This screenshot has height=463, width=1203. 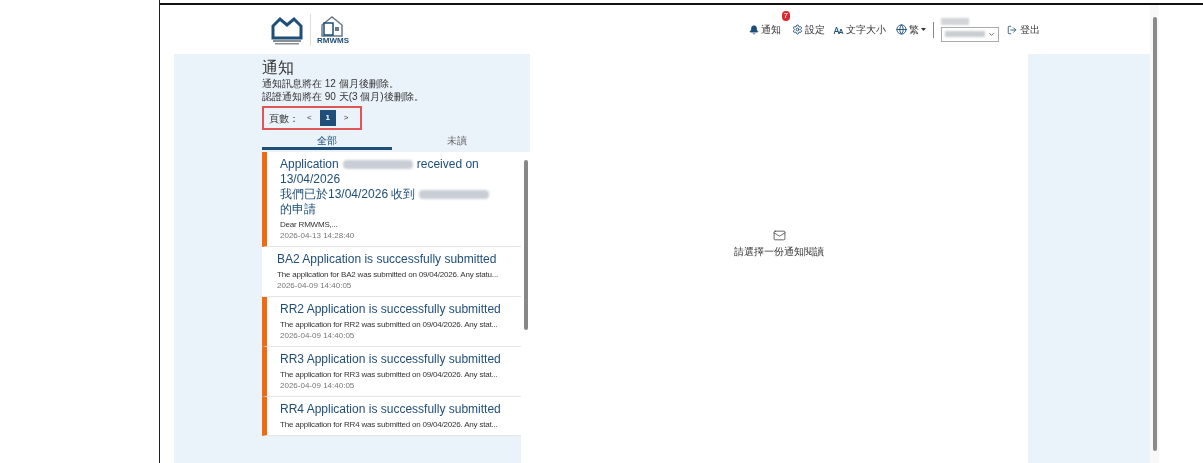 I want to click on chevron-down-icon, so click(x=991, y=34).